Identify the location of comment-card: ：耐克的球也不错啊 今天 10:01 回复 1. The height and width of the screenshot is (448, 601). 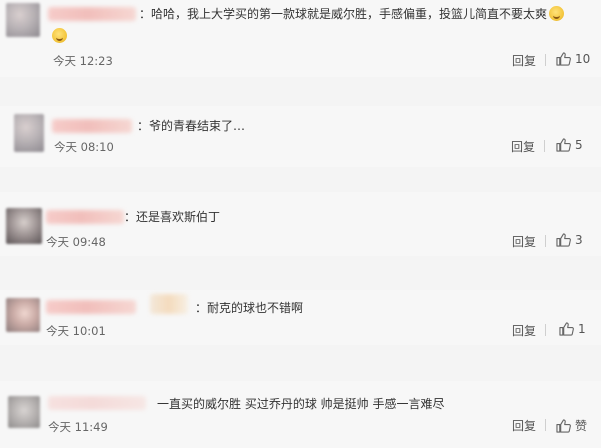
(300, 317).